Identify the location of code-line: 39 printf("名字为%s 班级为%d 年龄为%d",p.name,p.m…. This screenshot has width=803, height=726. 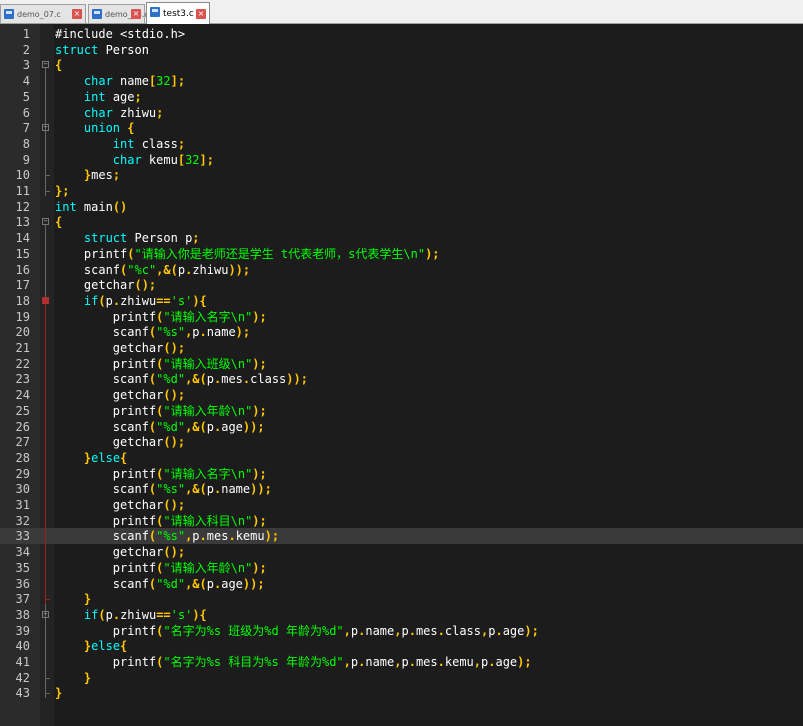
(401, 631).